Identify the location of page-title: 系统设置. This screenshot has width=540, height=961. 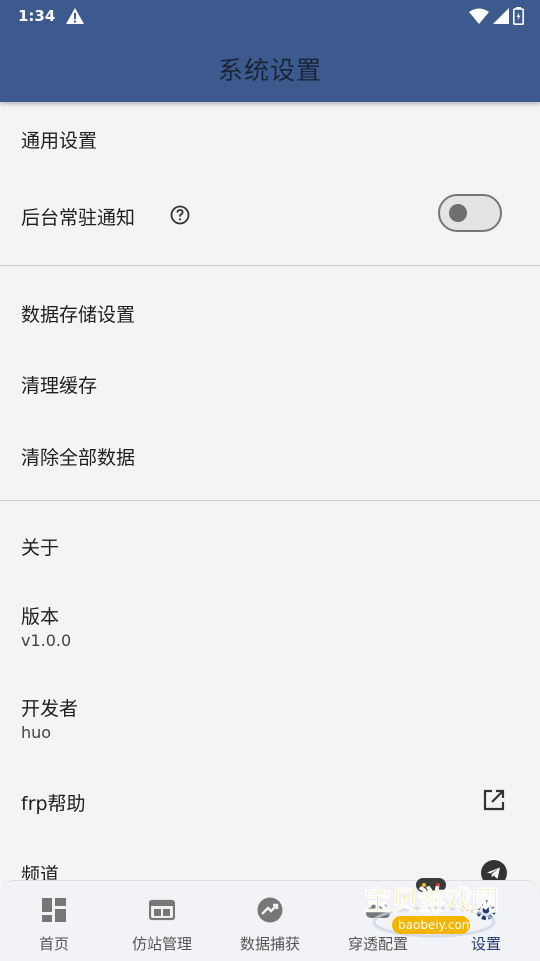
(269, 70).